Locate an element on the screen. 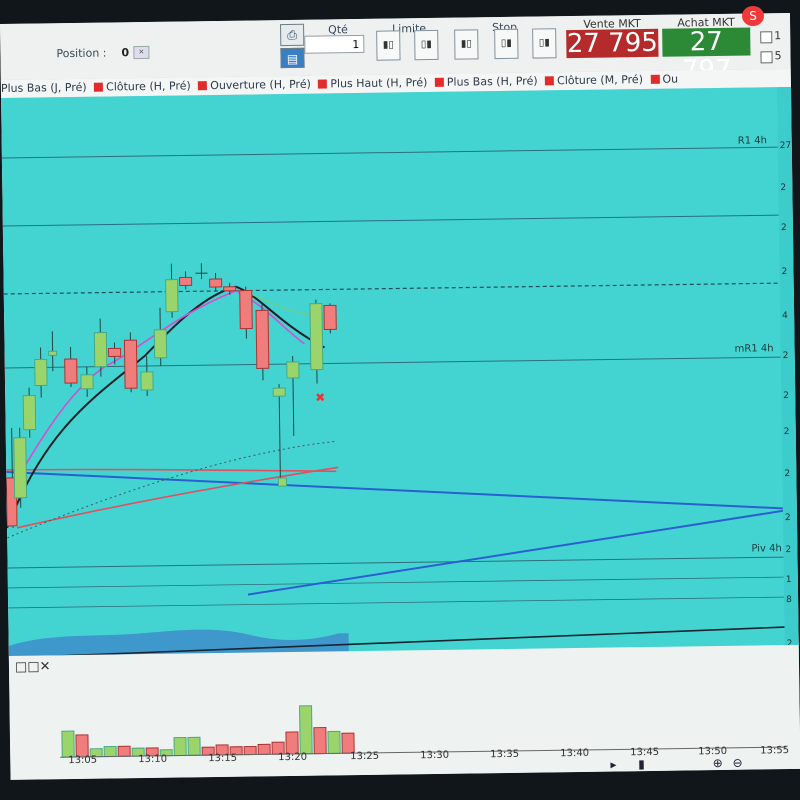 The width and height of the screenshot is (800, 800). dashed-level-line is located at coordinates (391, 288).